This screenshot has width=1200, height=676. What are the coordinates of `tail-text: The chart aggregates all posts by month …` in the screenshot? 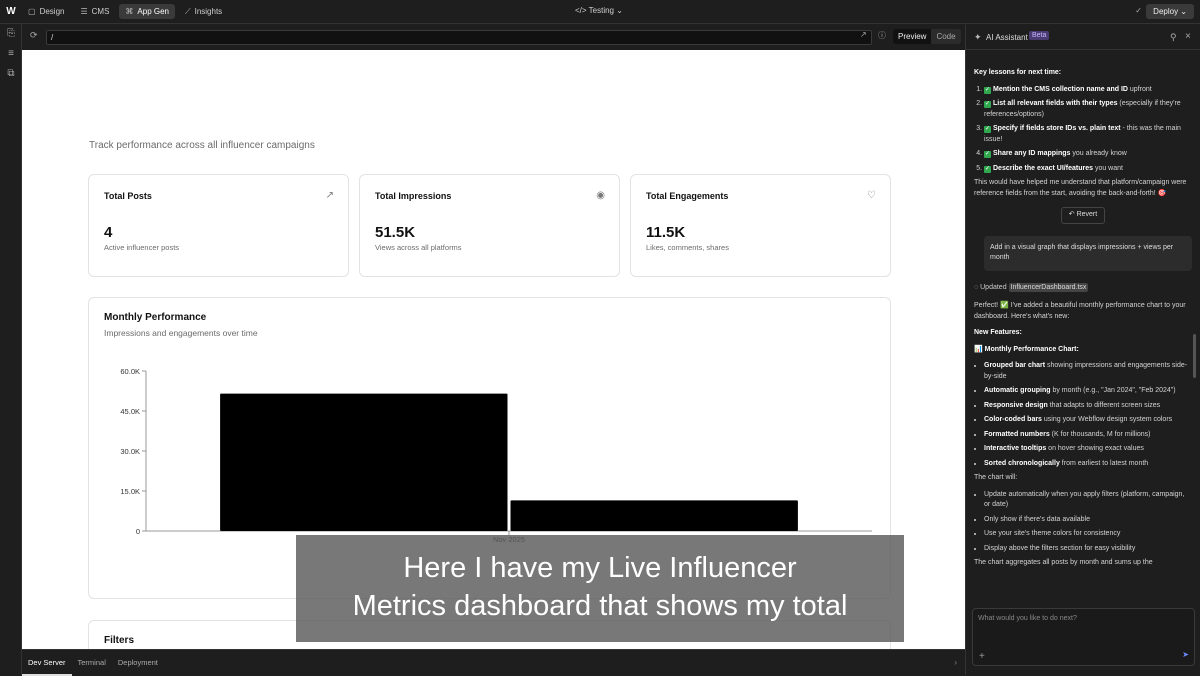 It's located at (1063, 562).